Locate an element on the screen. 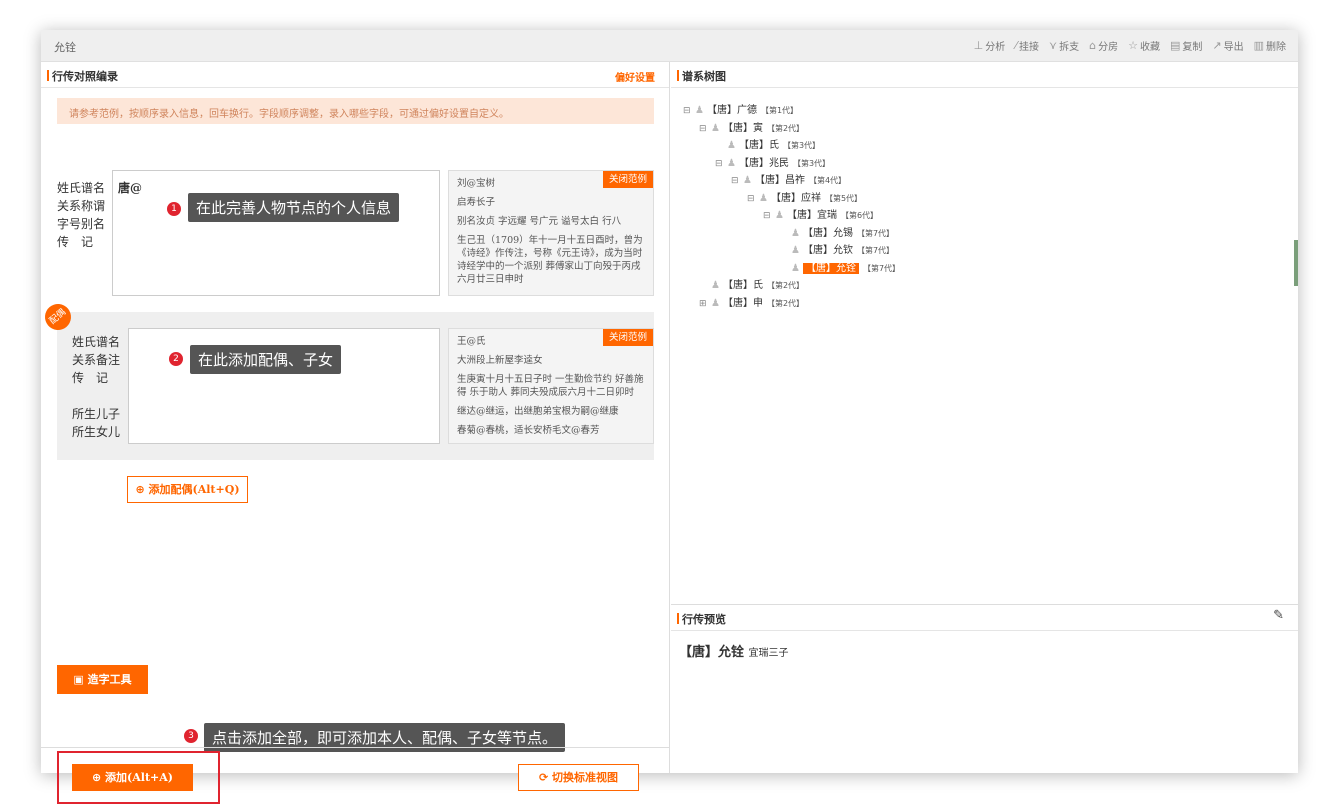  tree-node-name: 【唐】昌祚 is located at coordinates (779, 180).